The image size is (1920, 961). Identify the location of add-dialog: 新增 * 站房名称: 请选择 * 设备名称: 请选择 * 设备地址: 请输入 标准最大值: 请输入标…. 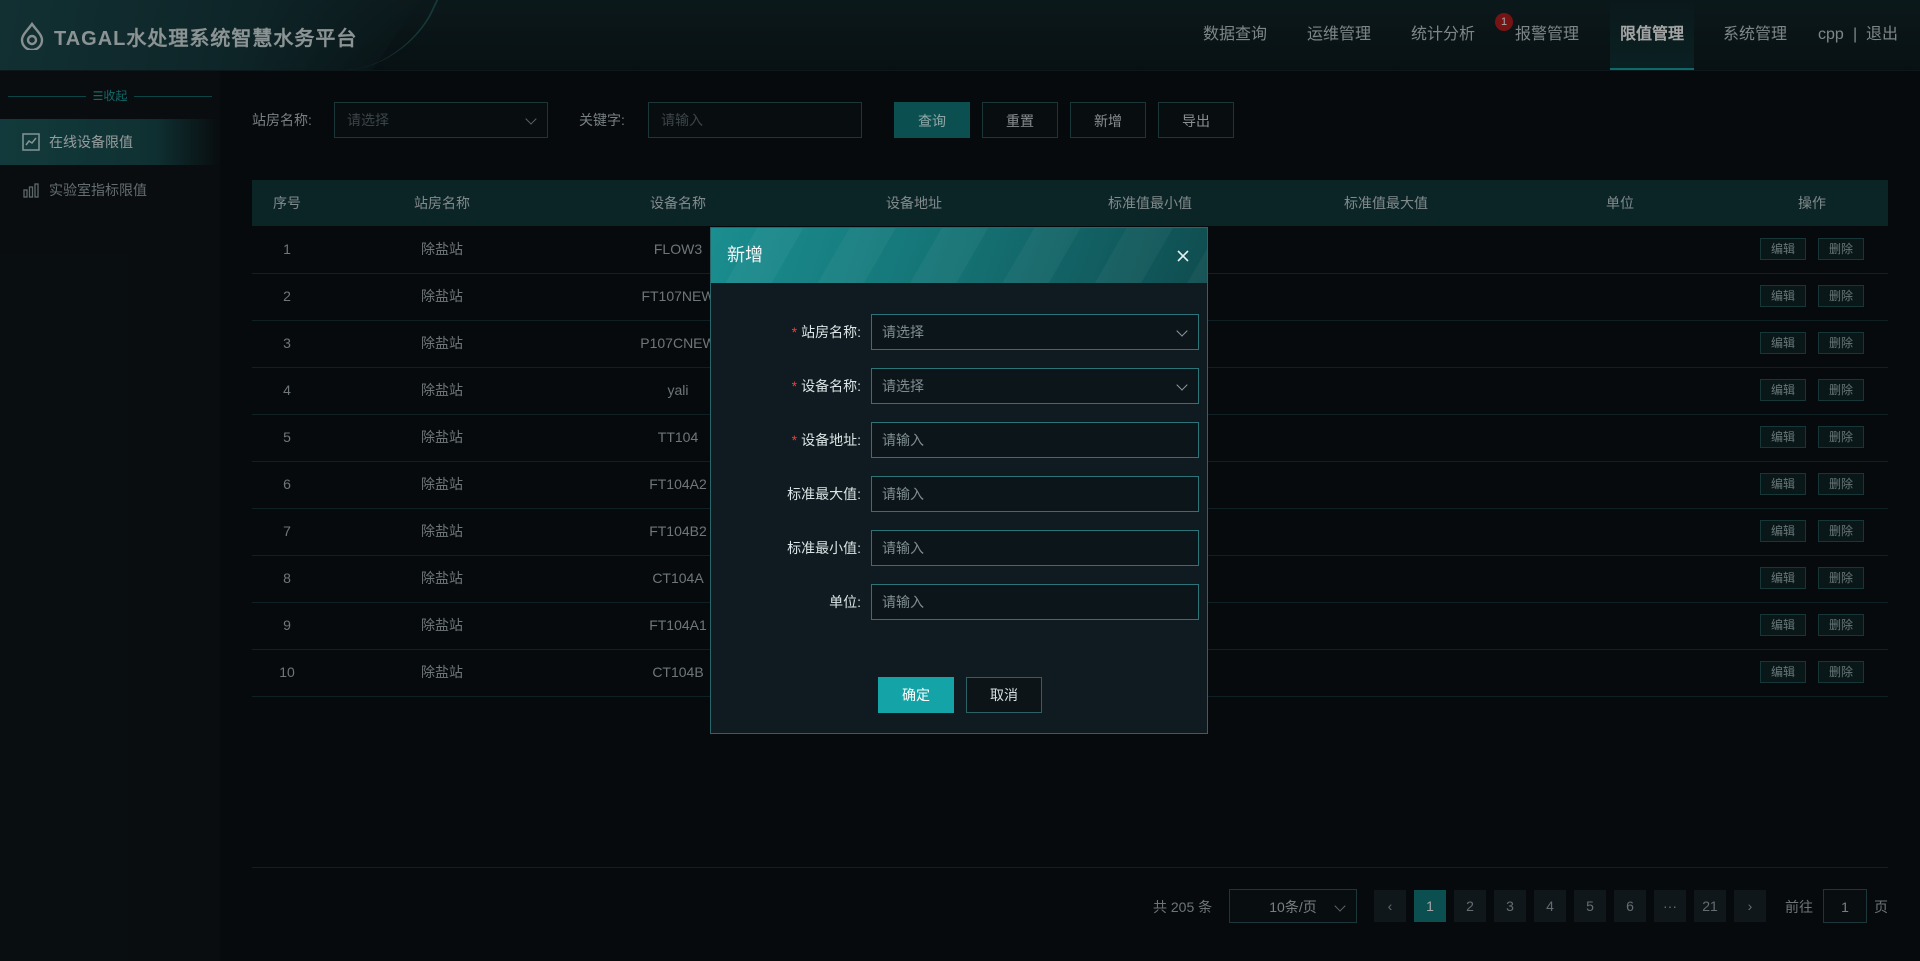
(959, 480).